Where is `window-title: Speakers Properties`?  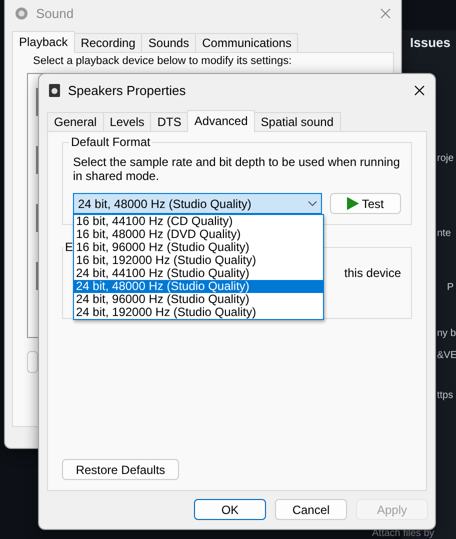 window-title: Speakers Properties is located at coordinates (127, 90).